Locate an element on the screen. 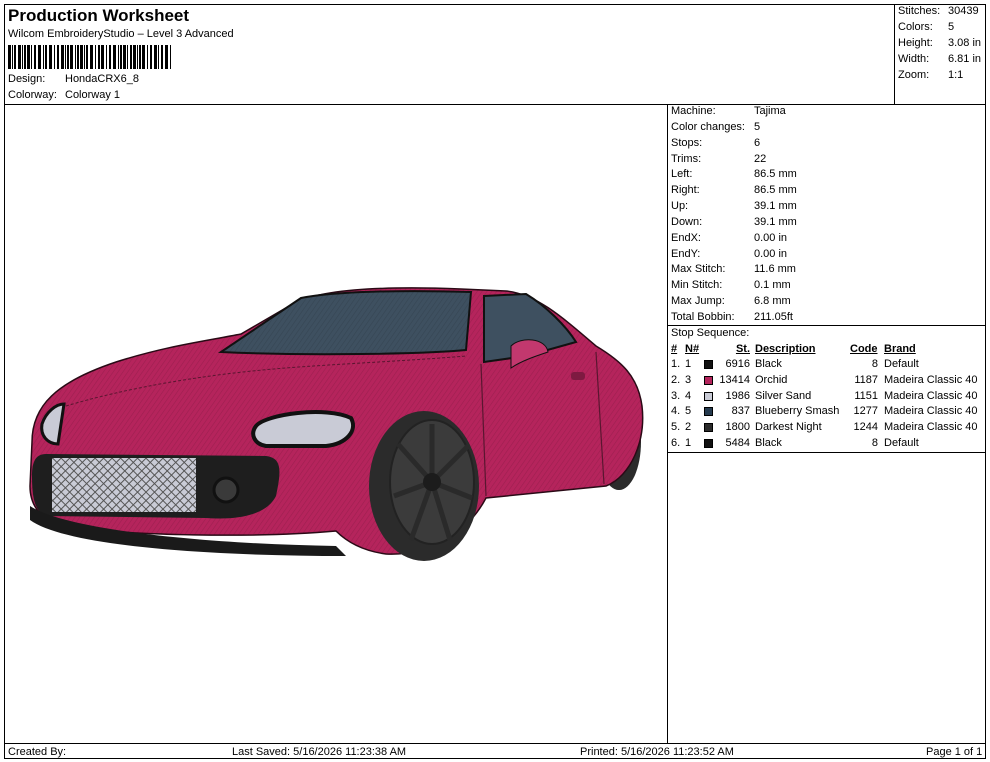 This screenshot has height=762, width=990. left-label: Left: is located at coordinates (682, 174).